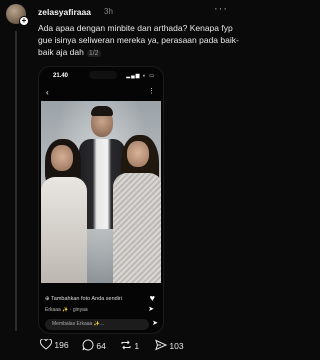 This screenshot has height=360, width=320. What do you see at coordinates (88, 345) in the screenshot?
I see `comment-icon` at bounding box center [88, 345].